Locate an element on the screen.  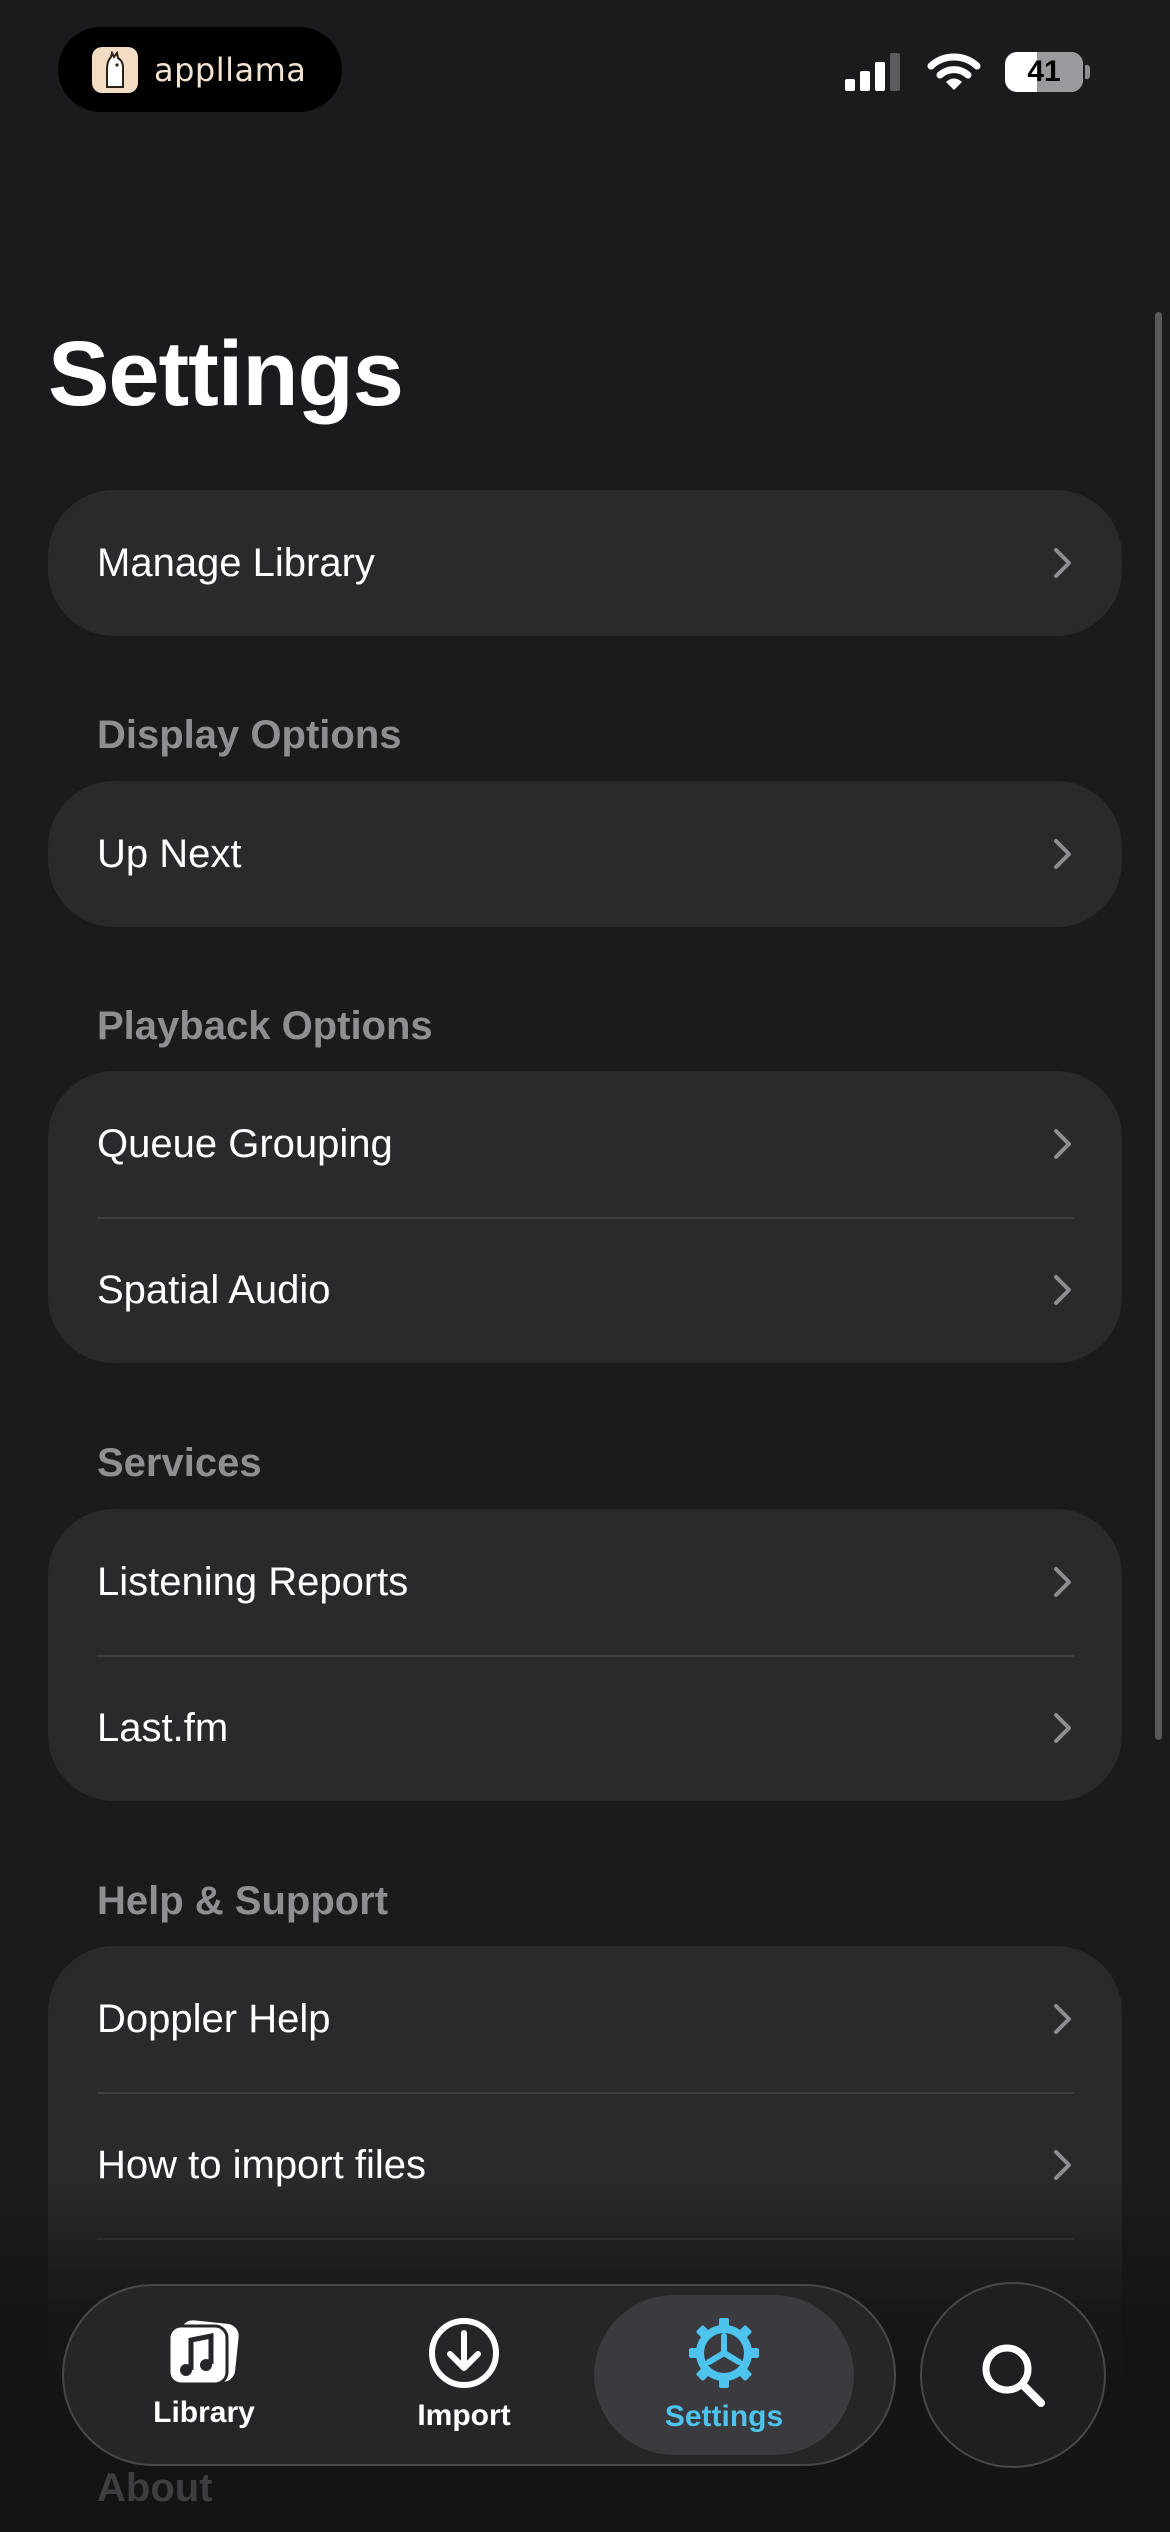
row-label: Queue Grouping is located at coordinates (245, 1143).